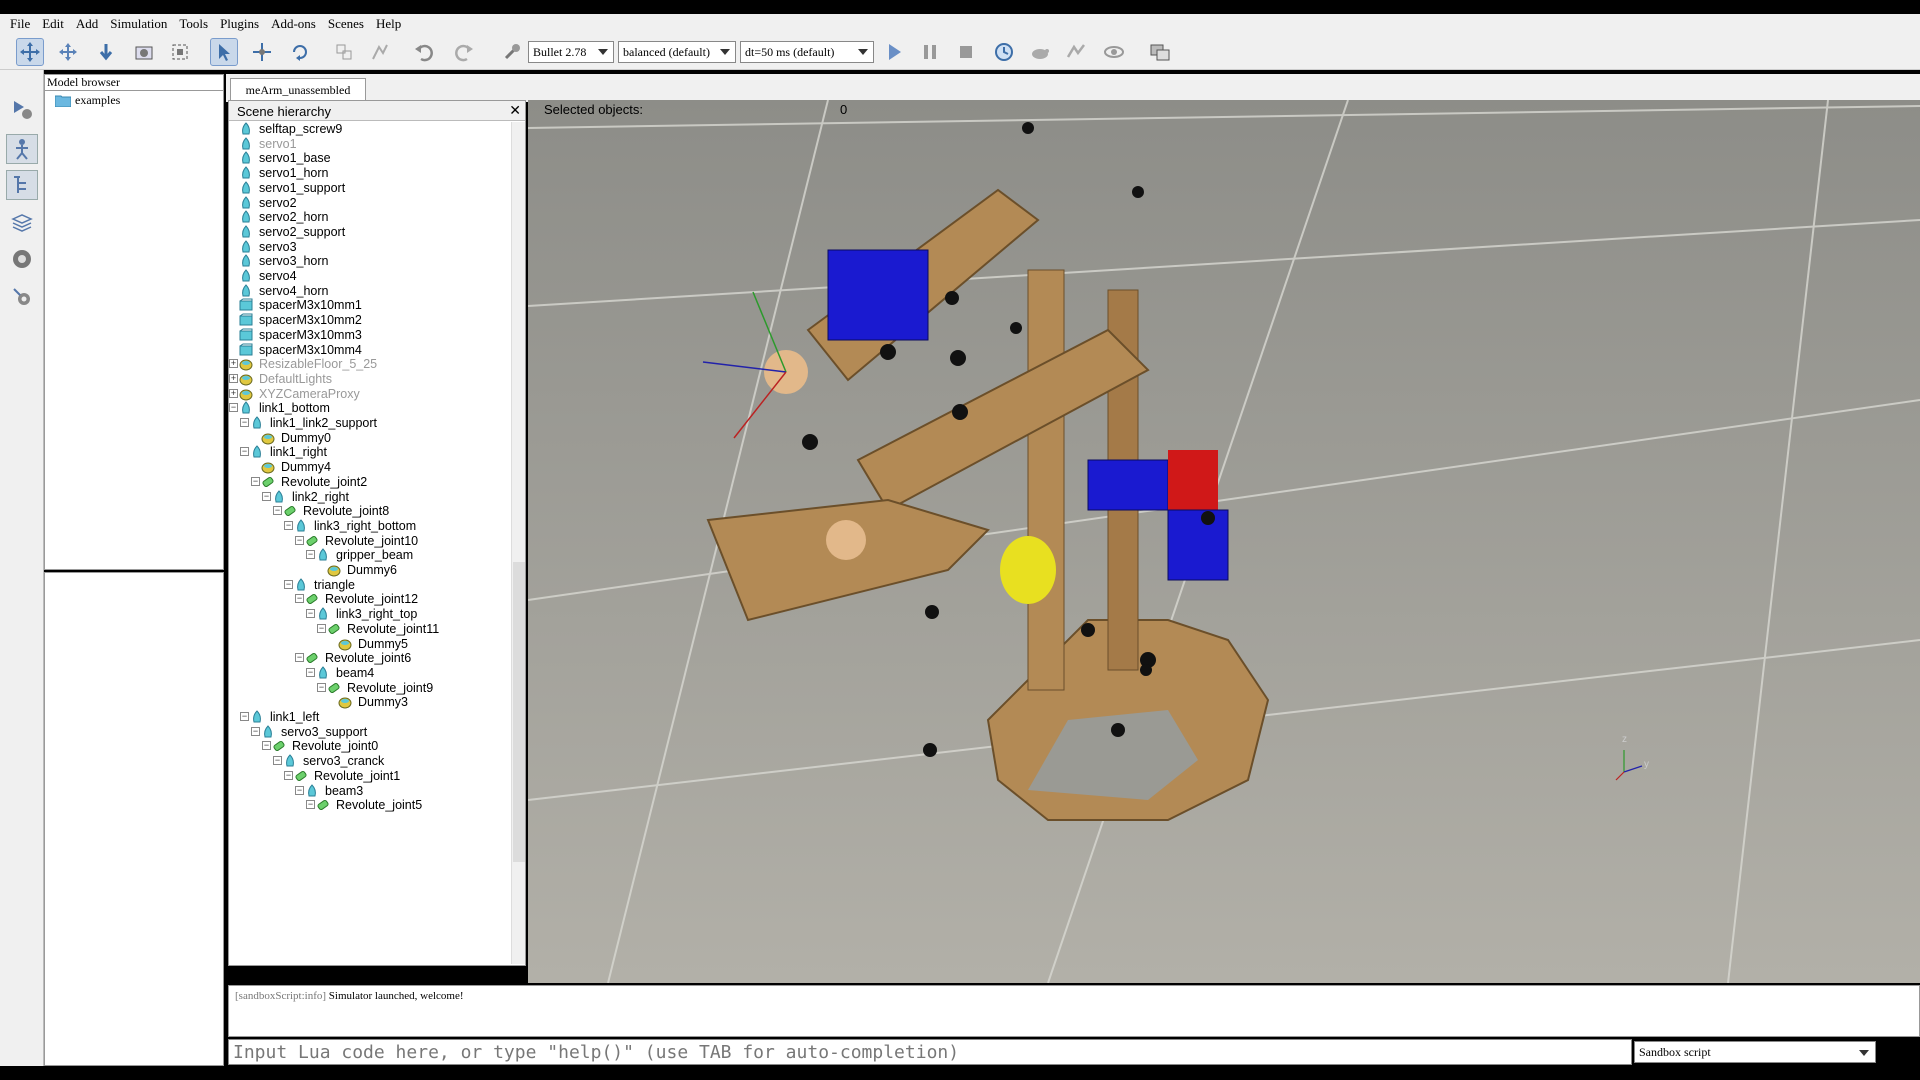 This screenshot has width=1920, height=1080. What do you see at coordinates (281, 996) in the screenshot?
I see `console-prefix: [sandboxScript:info]` at bounding box center [281, 996].